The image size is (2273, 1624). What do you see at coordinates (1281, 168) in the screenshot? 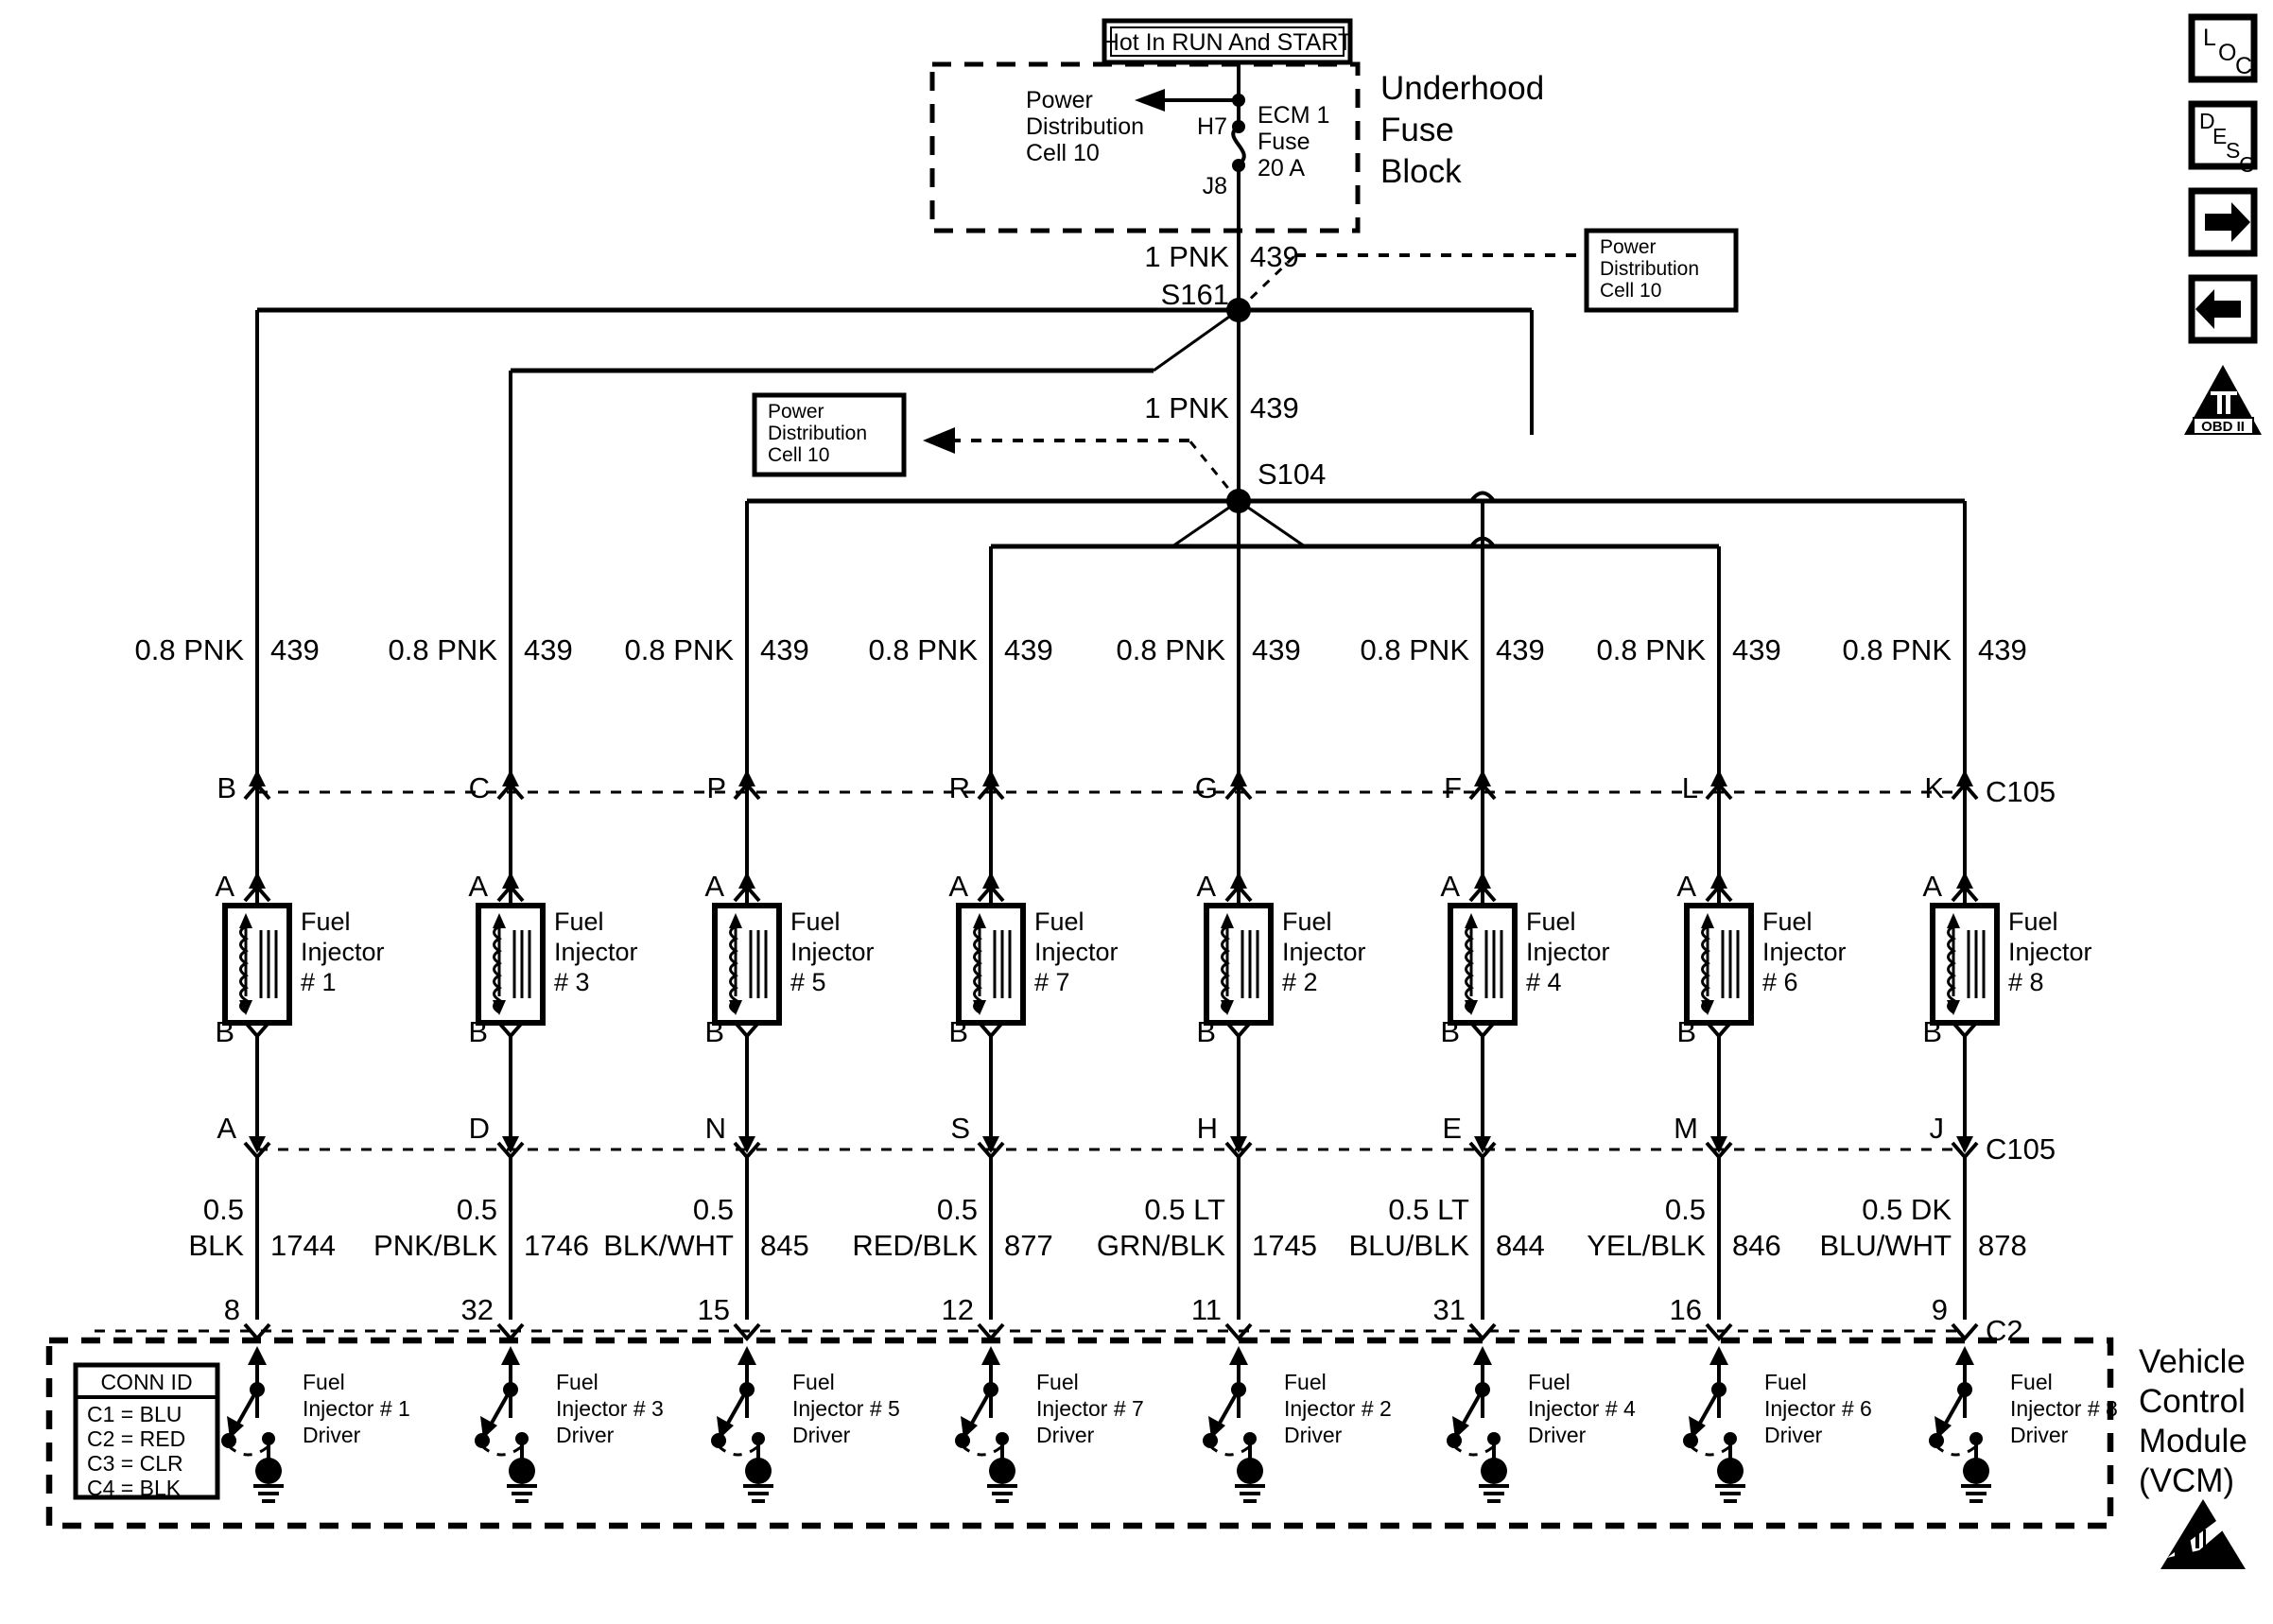
I see `fuse-rating: 20 A` at bounding box center [1281, 168].